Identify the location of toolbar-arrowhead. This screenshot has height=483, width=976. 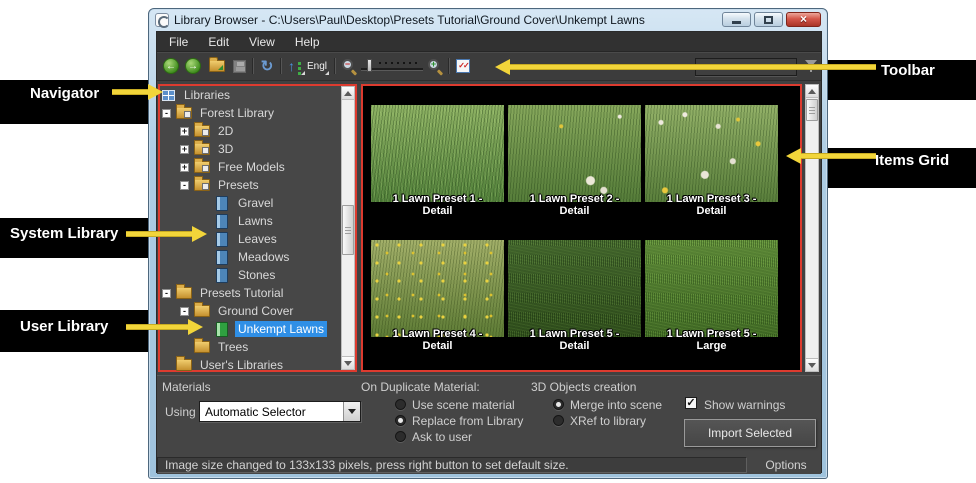
(502, 67).